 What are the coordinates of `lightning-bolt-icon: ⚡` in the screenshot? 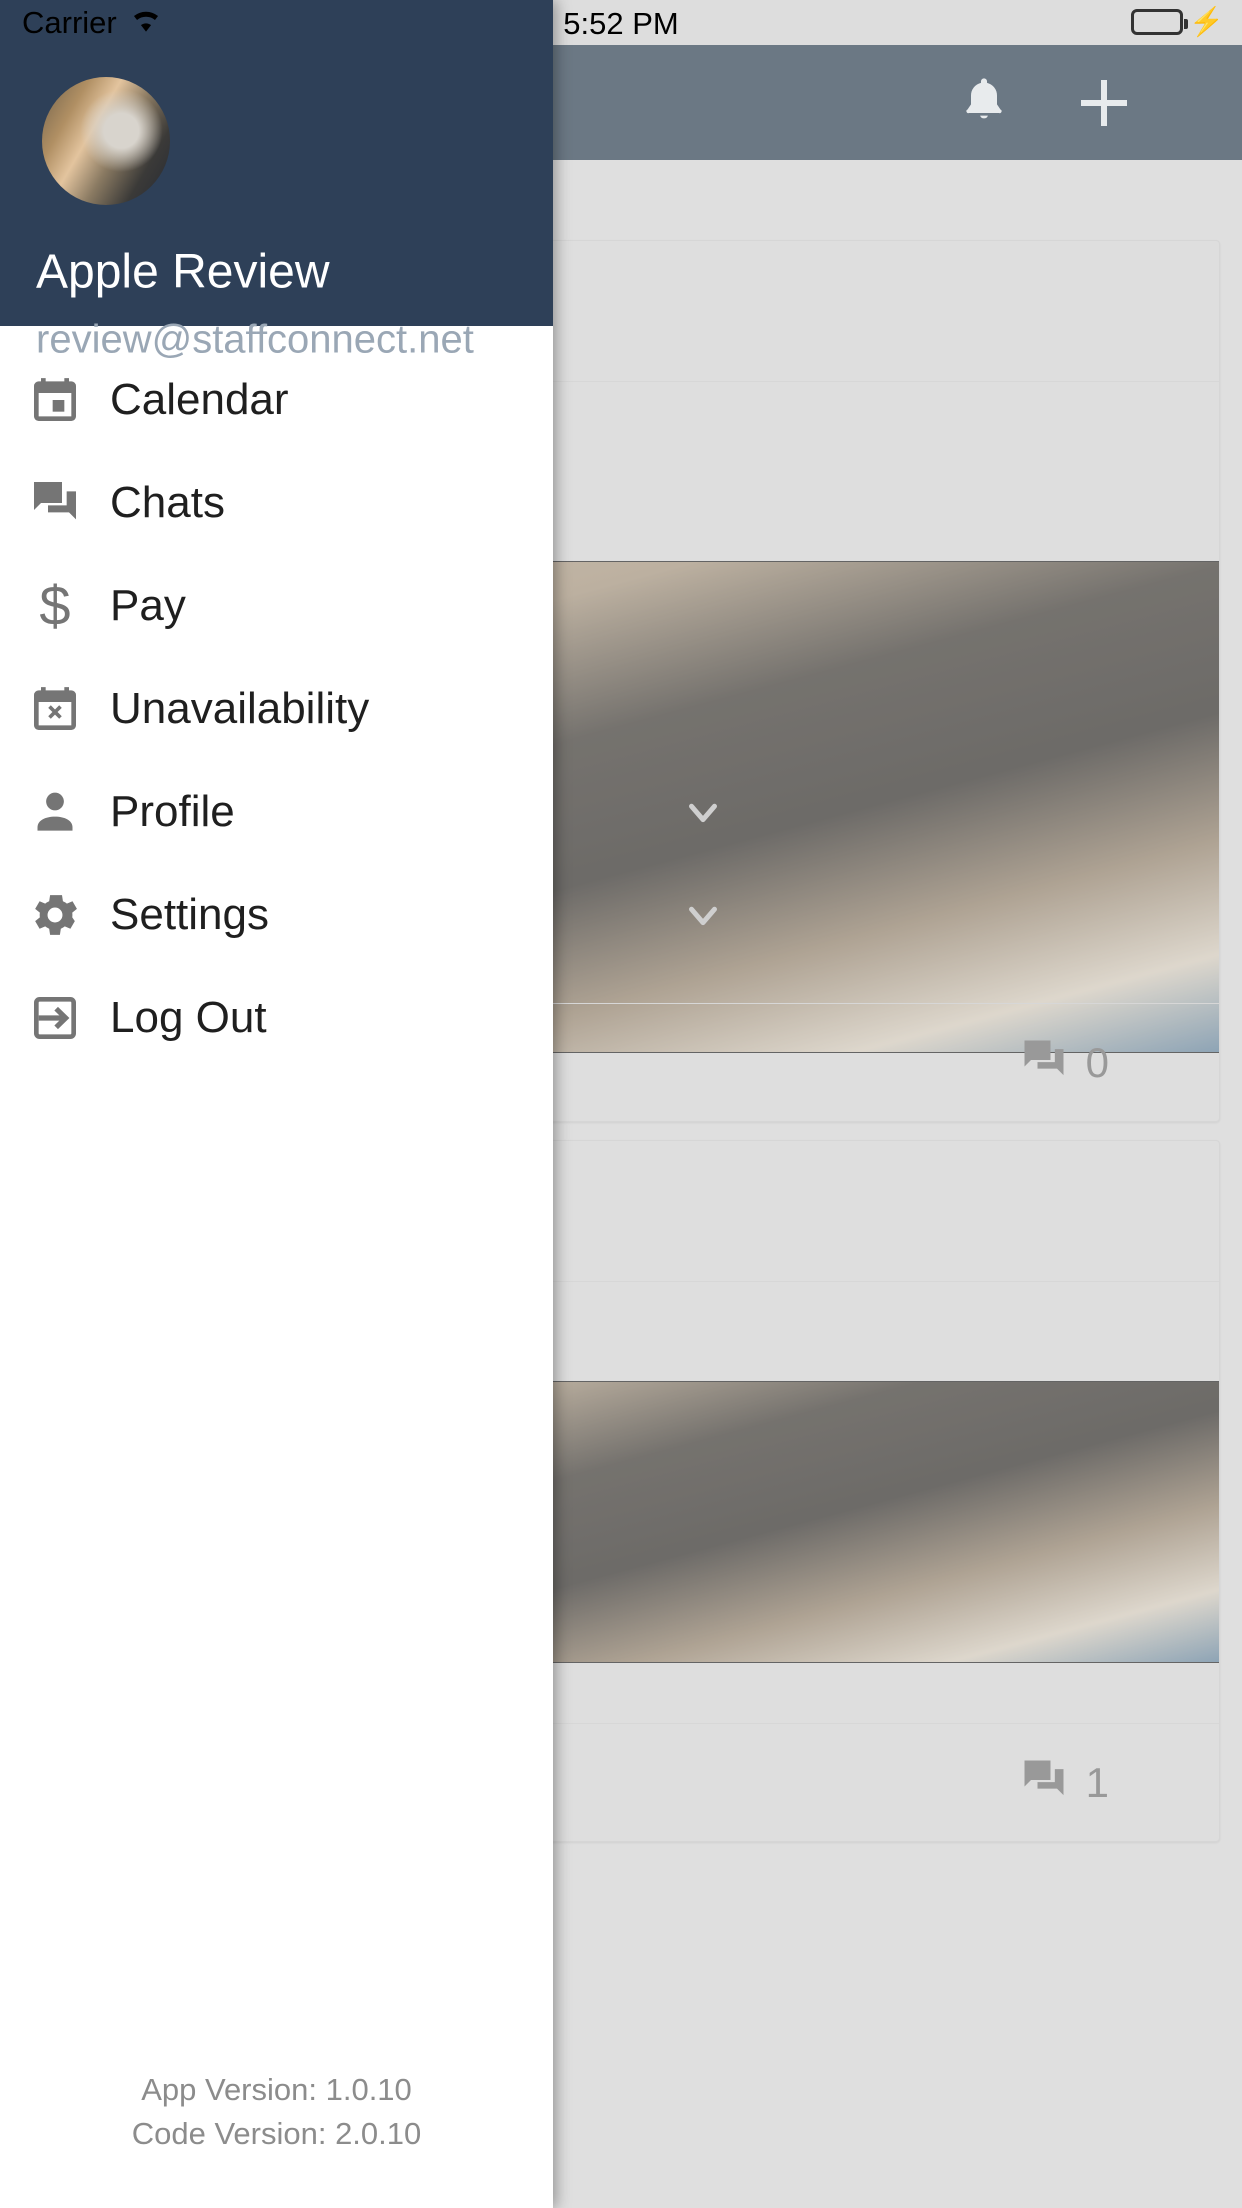 It's located at (1206, 21).